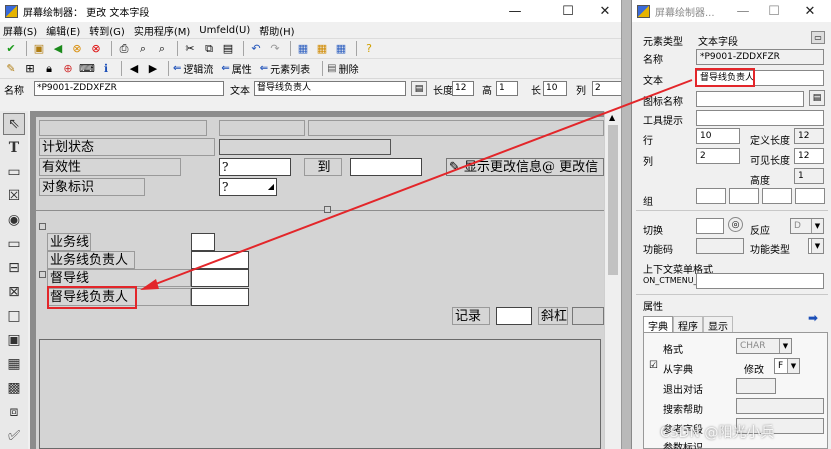  I want to click on menu-screen: 屏幕(S), so click(20, 30).